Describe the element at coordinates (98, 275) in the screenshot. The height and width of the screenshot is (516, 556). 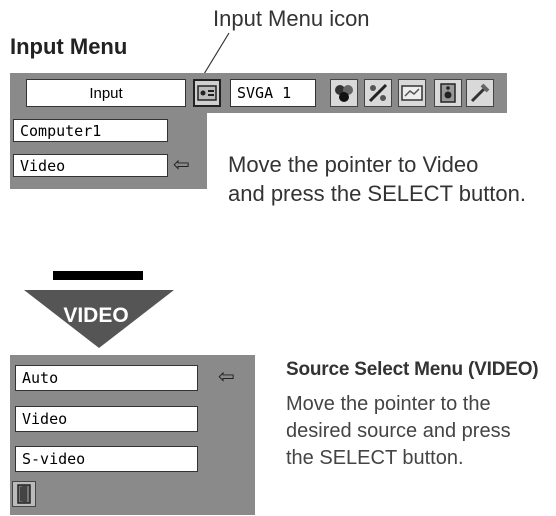
I see `arrow-top-bar` at that location.